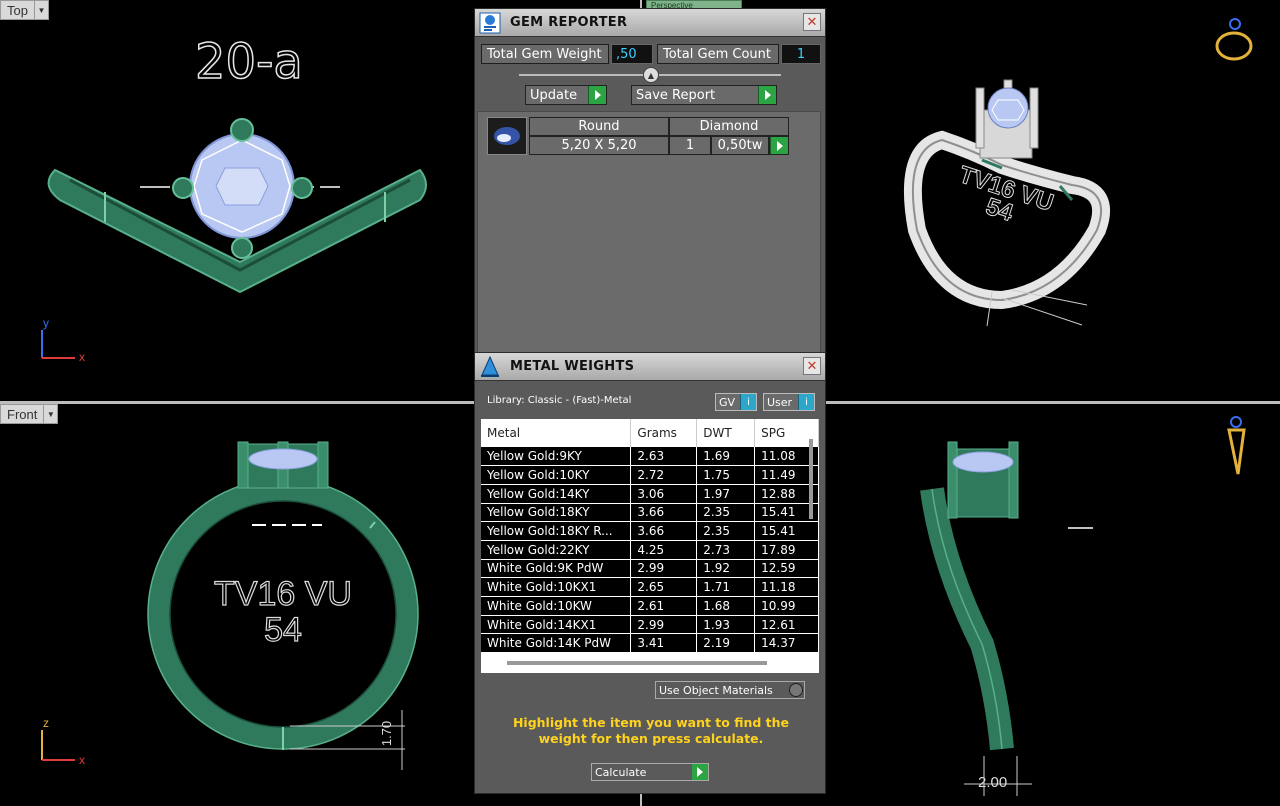  I want to click on column-header-metal: Metal, so click(556, 433).